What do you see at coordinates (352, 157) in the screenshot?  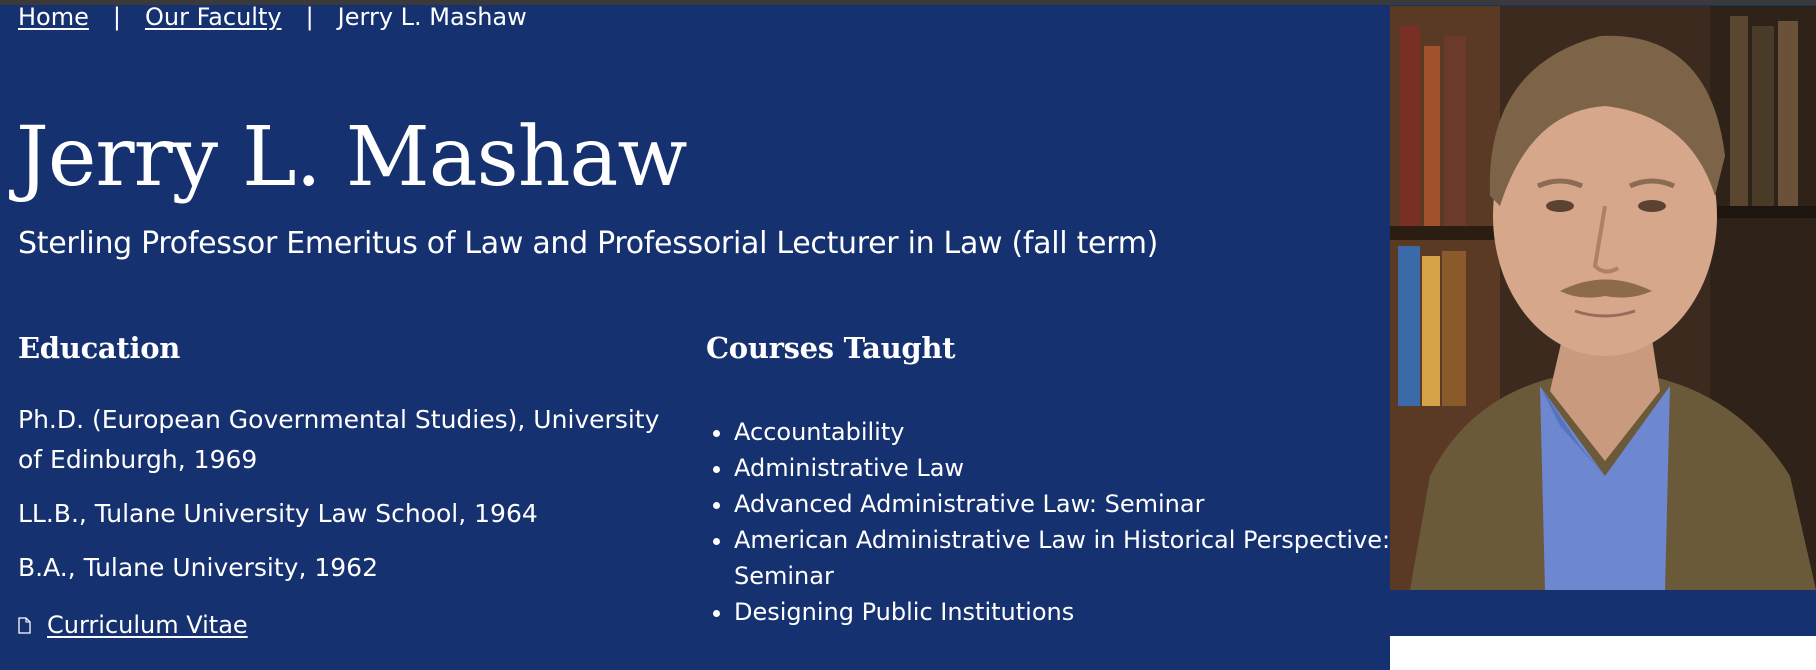 I see `page-title: Jerry L. Mashaw` at bounding box center [352, 157].